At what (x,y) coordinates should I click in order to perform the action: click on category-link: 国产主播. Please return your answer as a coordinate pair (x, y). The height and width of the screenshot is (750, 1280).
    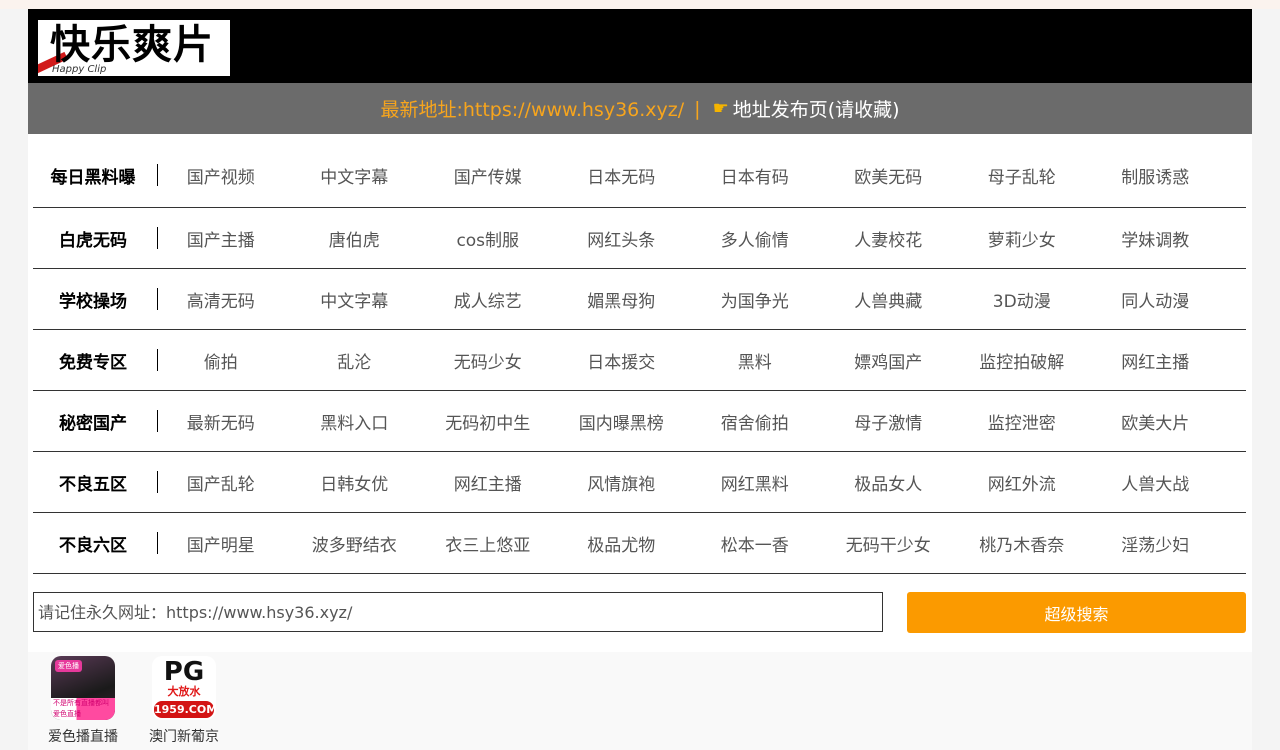
    Looking at the image, I should click on (221, 238).